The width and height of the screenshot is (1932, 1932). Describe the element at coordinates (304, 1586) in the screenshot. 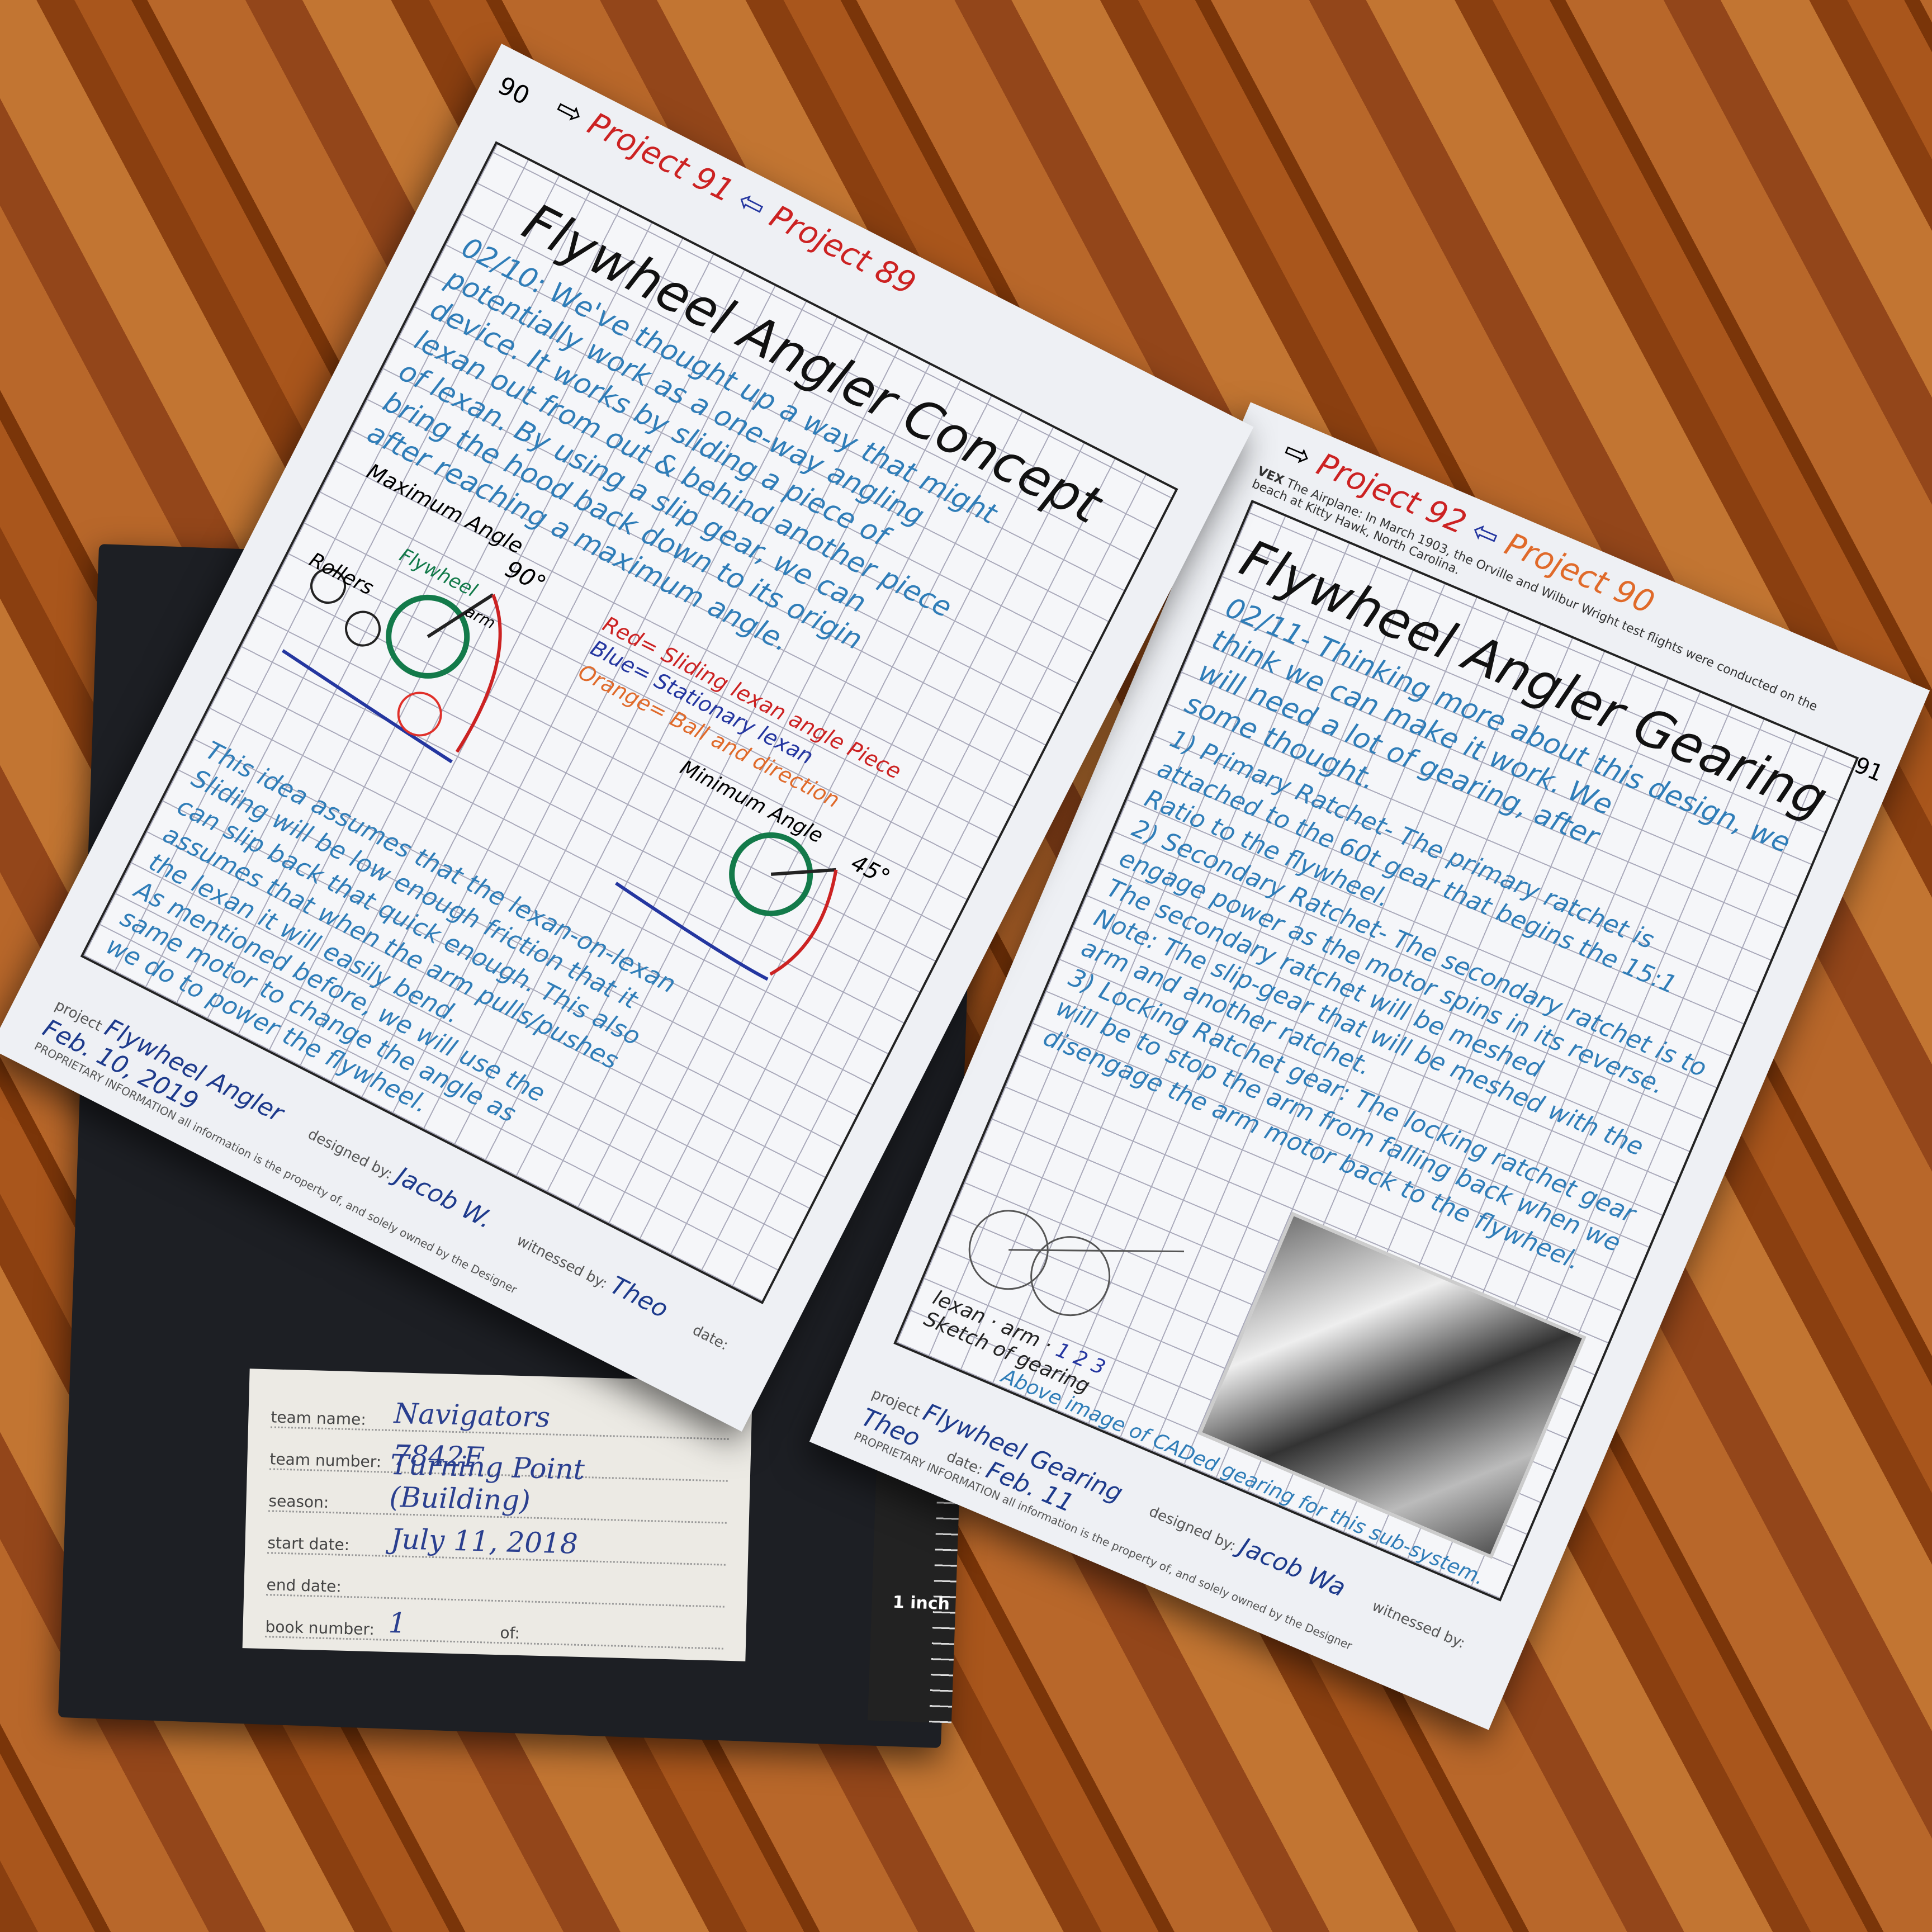

I see `field-key: end date:` at that location.